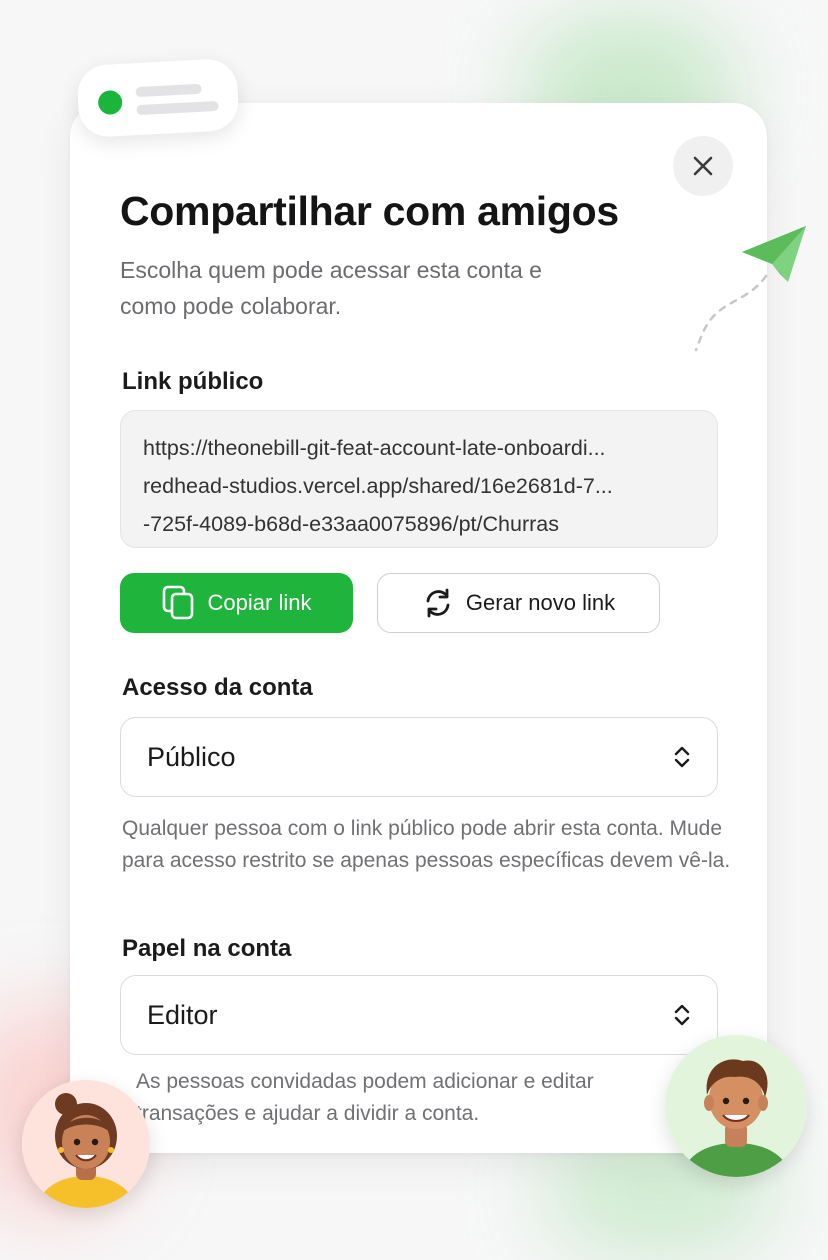 The height and width of the screenshot is (1260, 828). I want to click on copy-icon, so click(177, 602).